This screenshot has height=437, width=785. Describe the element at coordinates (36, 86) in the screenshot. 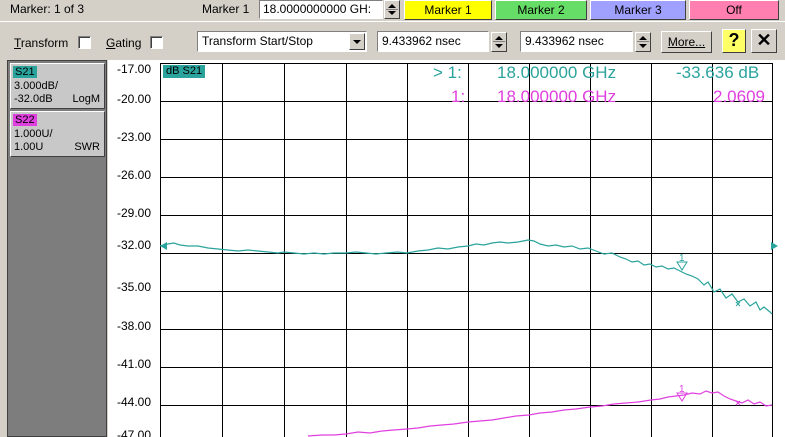

I see `trace-s21-scale: 3.000dB/` at that location.